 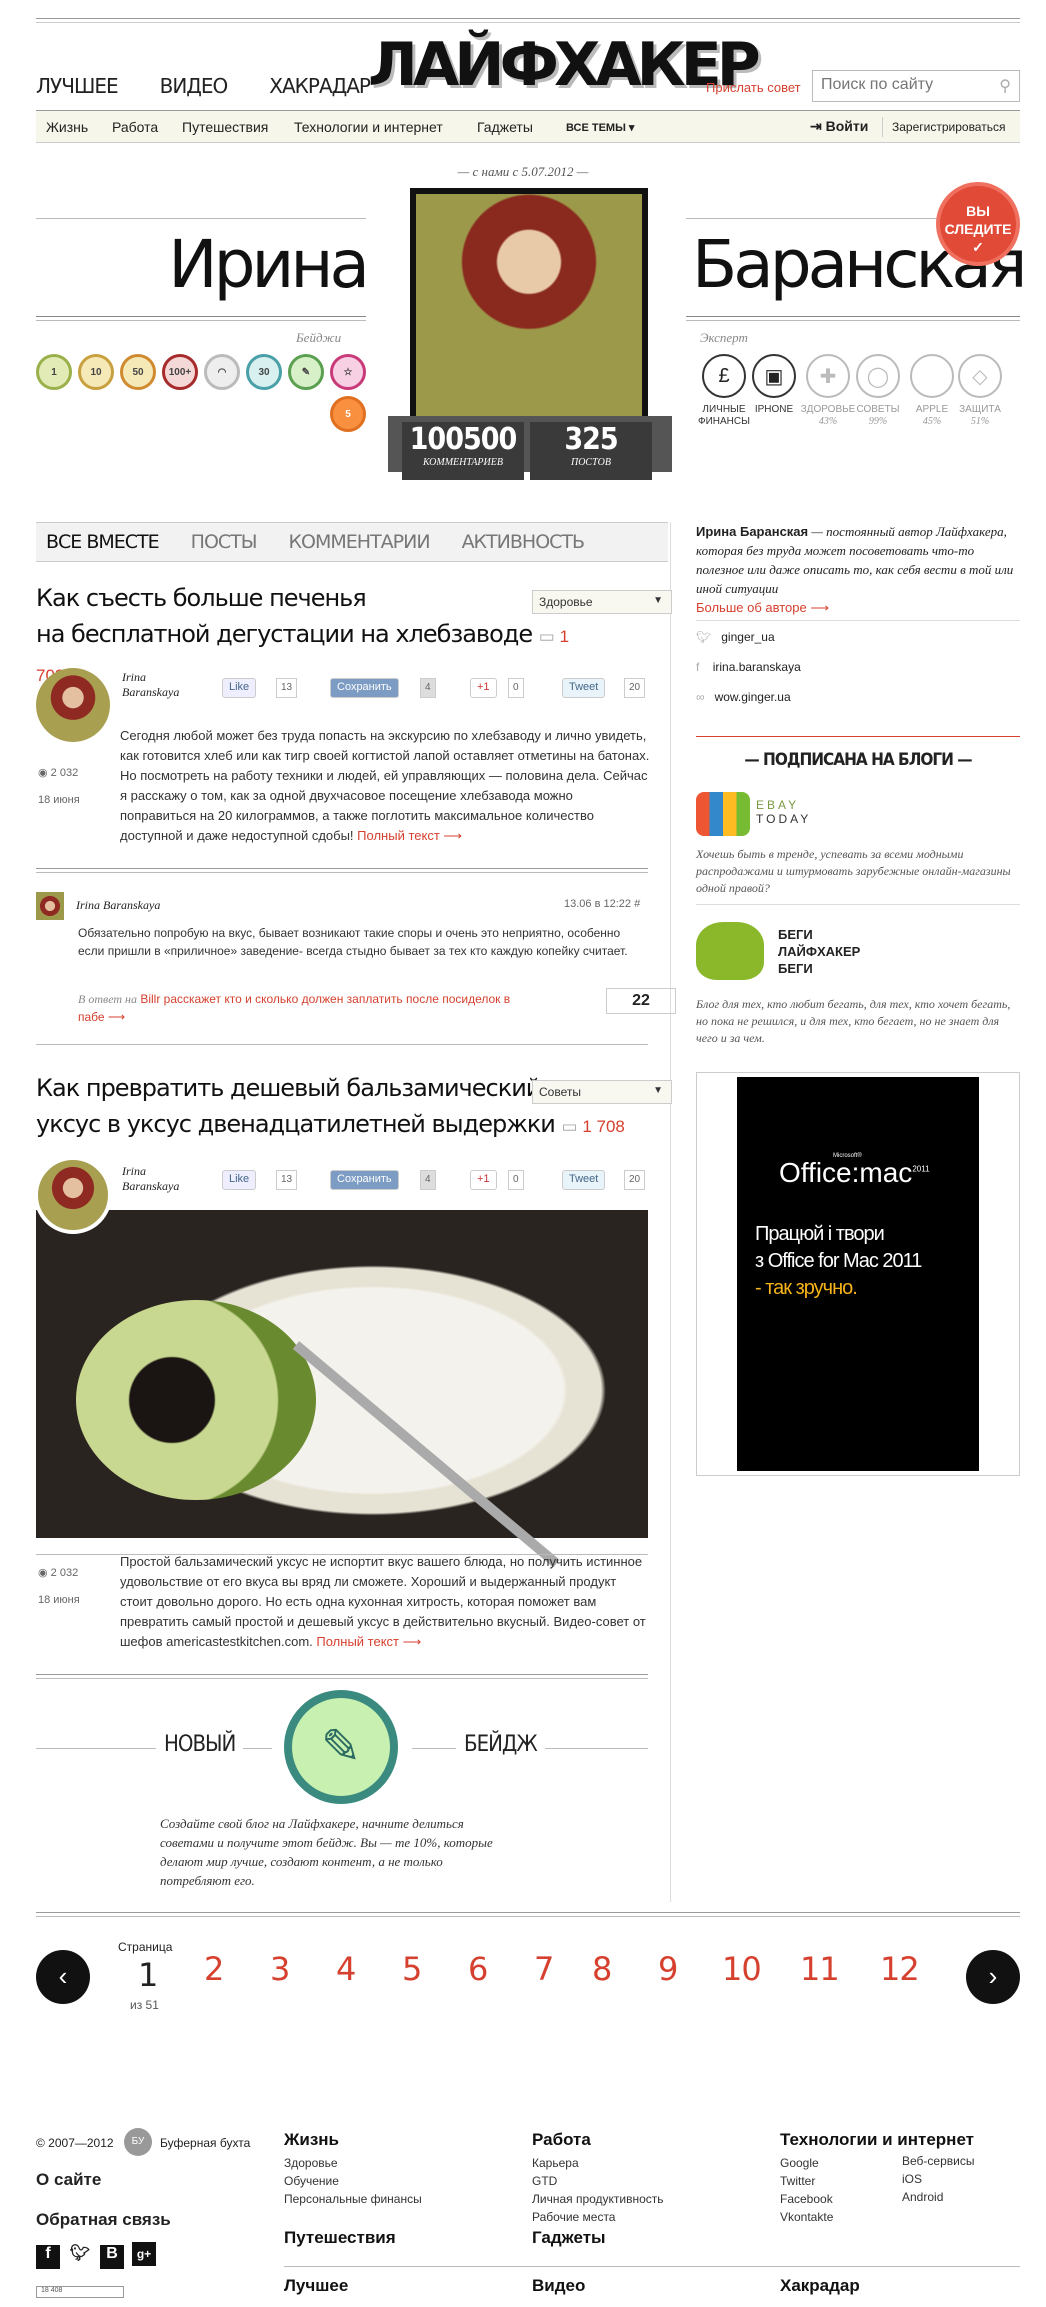 What do you see at coordinates (593, 1126) in the screenshot?
I see `post2-comments: ▭ 1 708` at bounding box center [593, 1126].